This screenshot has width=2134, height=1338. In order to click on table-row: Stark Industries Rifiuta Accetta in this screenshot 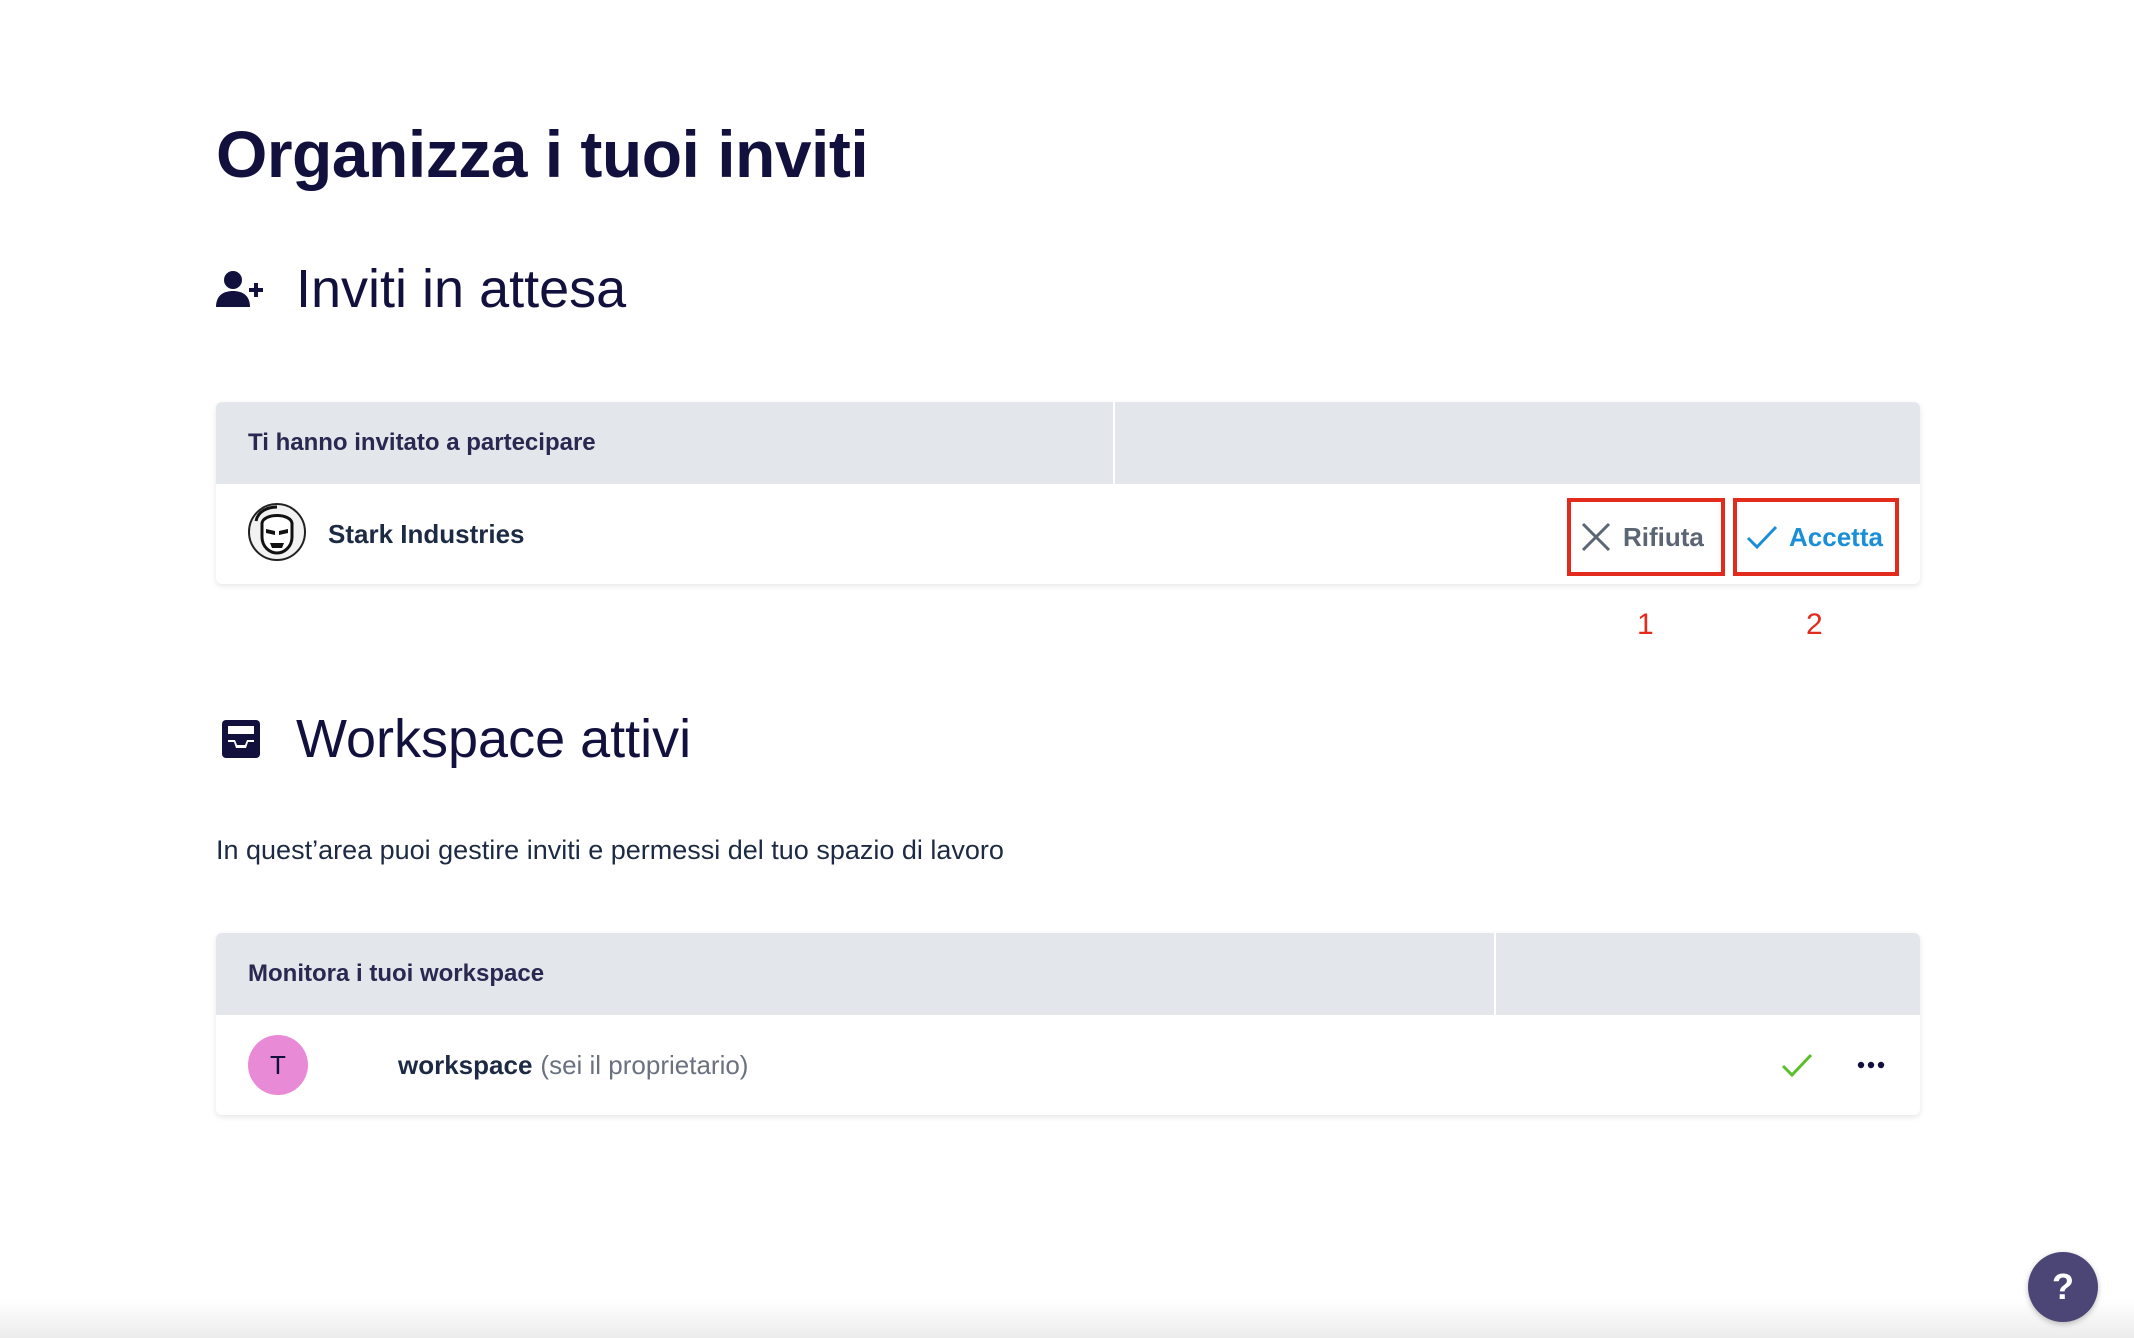, I will do `click(1068, 534)`.